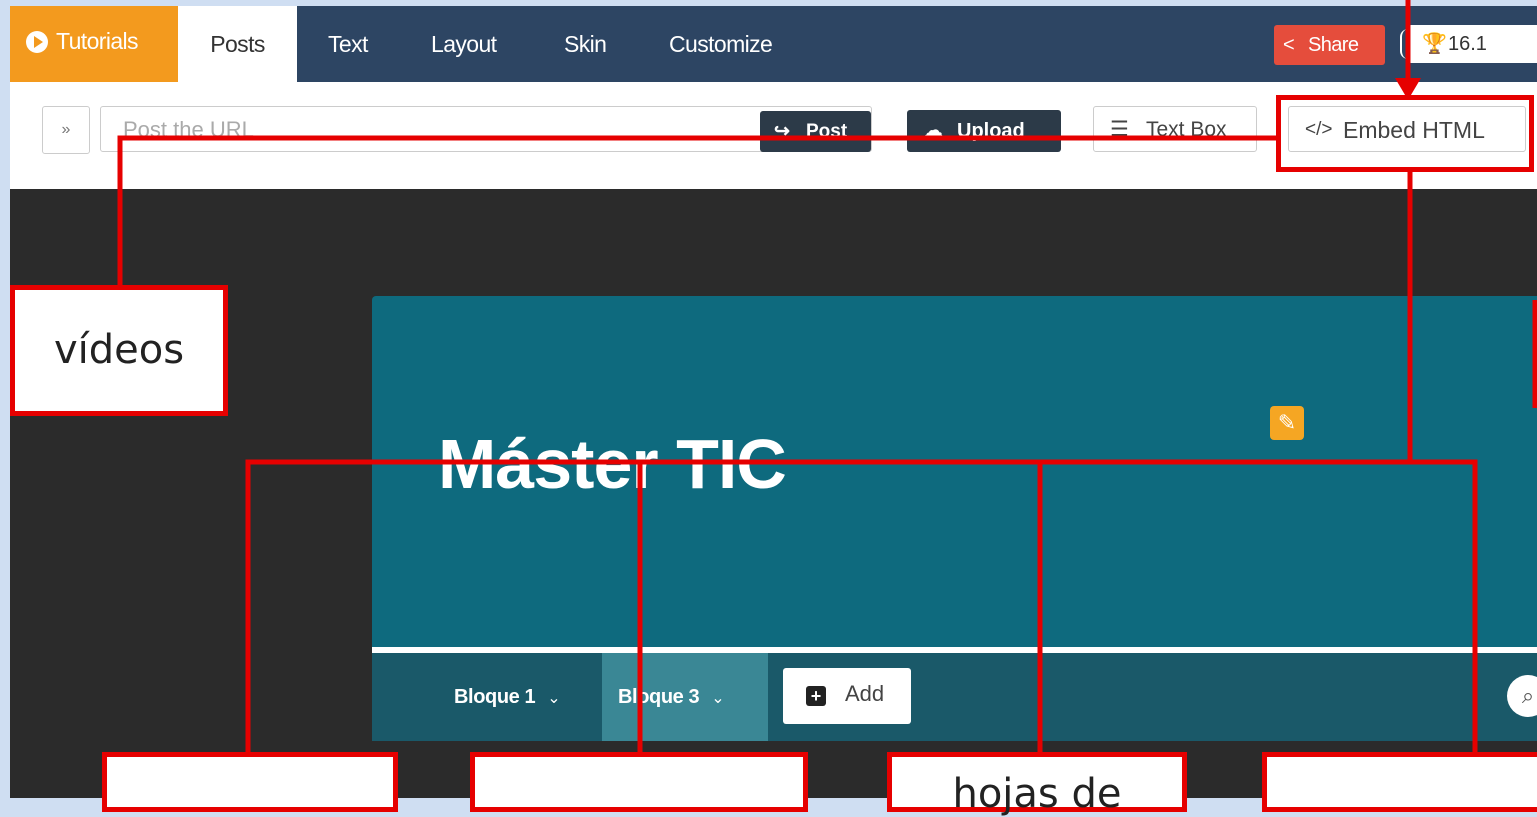  I want to click on post-label: Post, so click(827, 131).